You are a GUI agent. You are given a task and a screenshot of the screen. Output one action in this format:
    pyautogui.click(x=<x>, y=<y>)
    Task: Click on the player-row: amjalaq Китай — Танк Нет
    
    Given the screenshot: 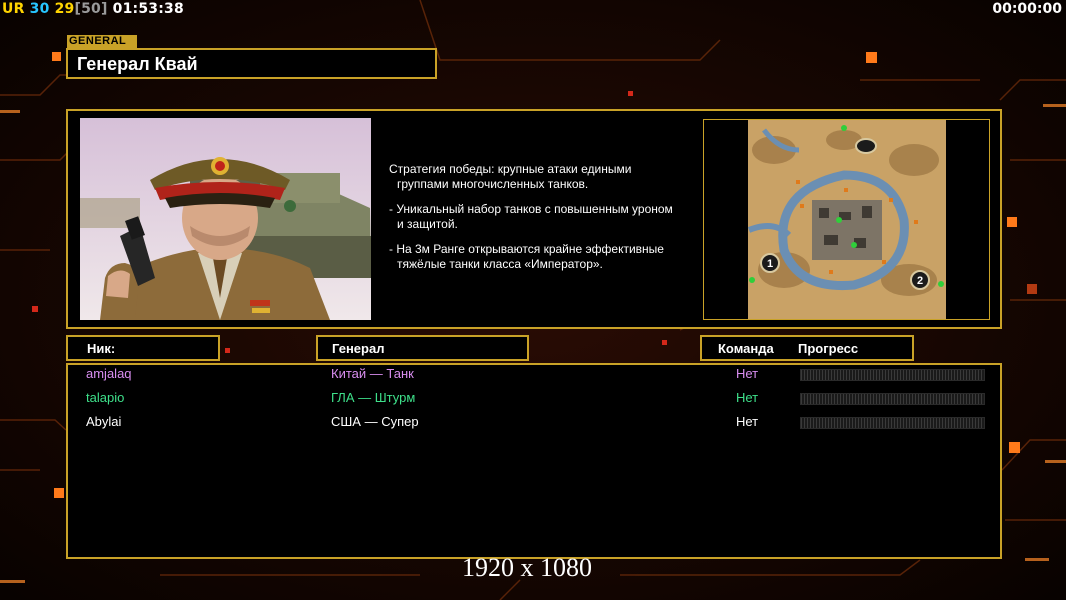 What is the action you would take?
    pyautogui.click(x=536, y=377)
    